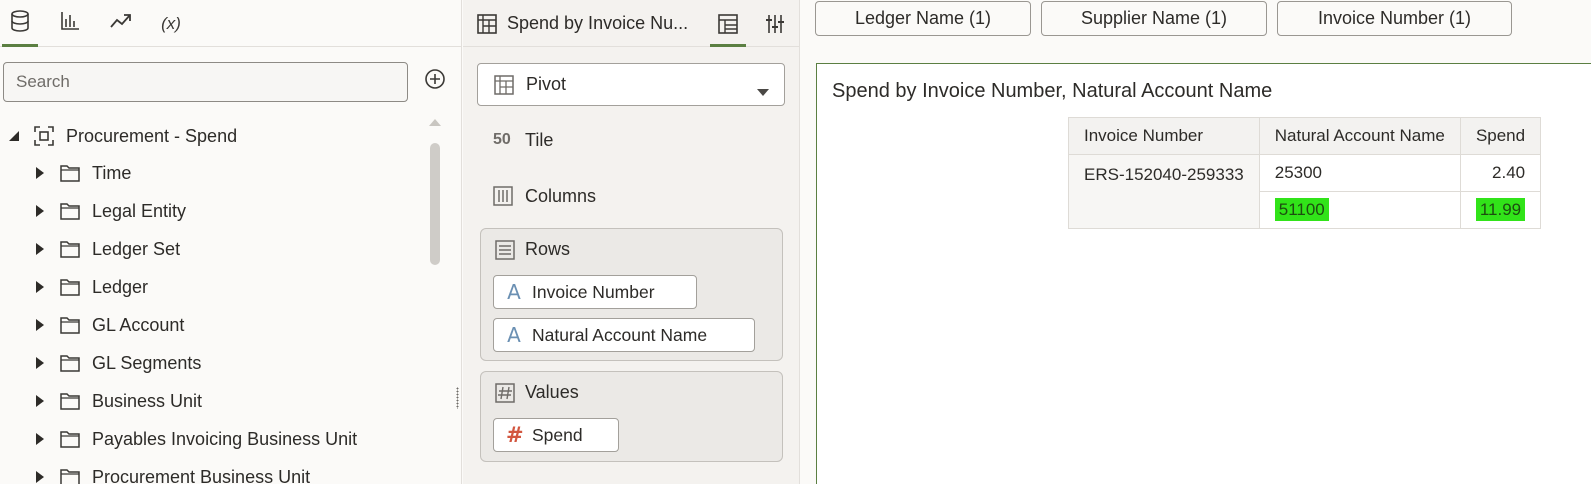 This screenshot has height=484, width=1591. I want to click on tab-grammar, so click(728, 23).